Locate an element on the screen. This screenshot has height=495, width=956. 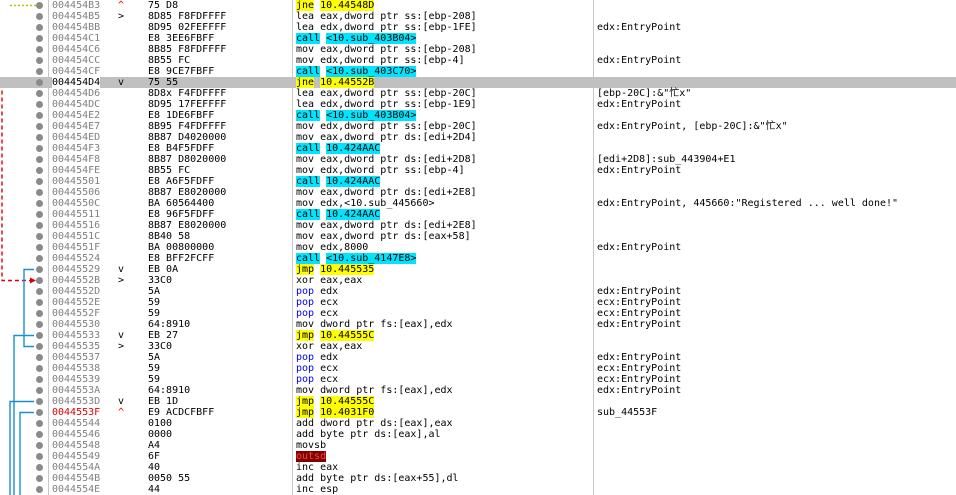
instruction-row: 004454CF E8 9CE7FBFF call <10.sub_403C70> is located at coordinates (478, 71).